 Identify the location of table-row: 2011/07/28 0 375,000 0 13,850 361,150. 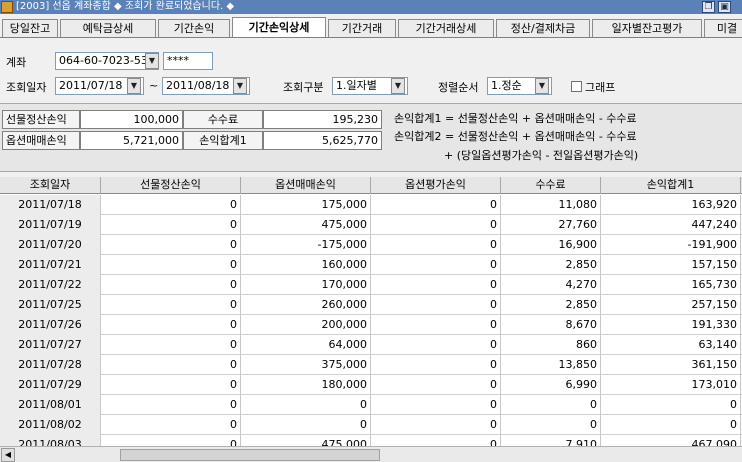
(371, 365).